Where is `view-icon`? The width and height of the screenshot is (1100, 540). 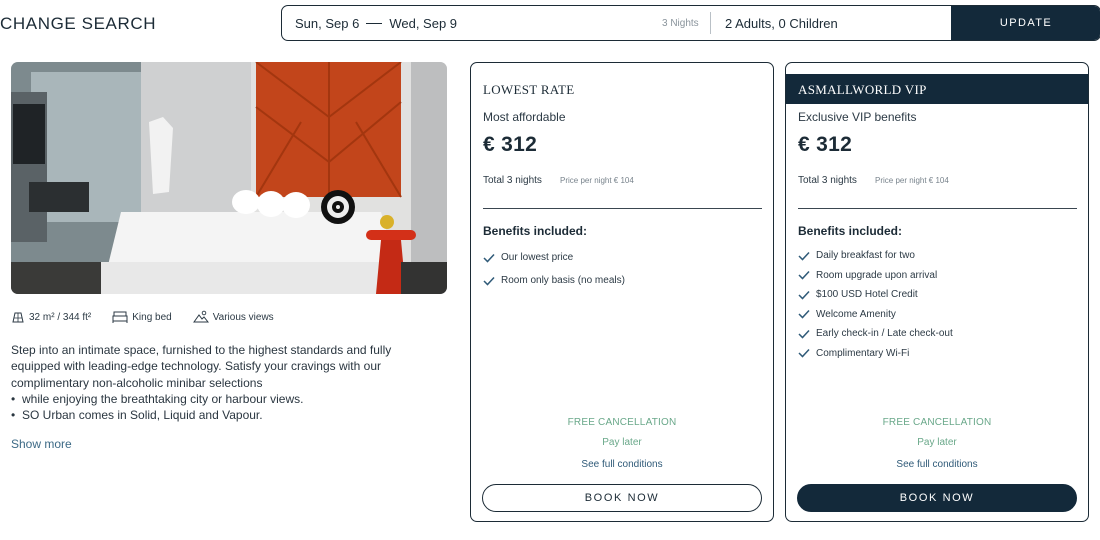
view-icon is located at coordinates (200, 316).